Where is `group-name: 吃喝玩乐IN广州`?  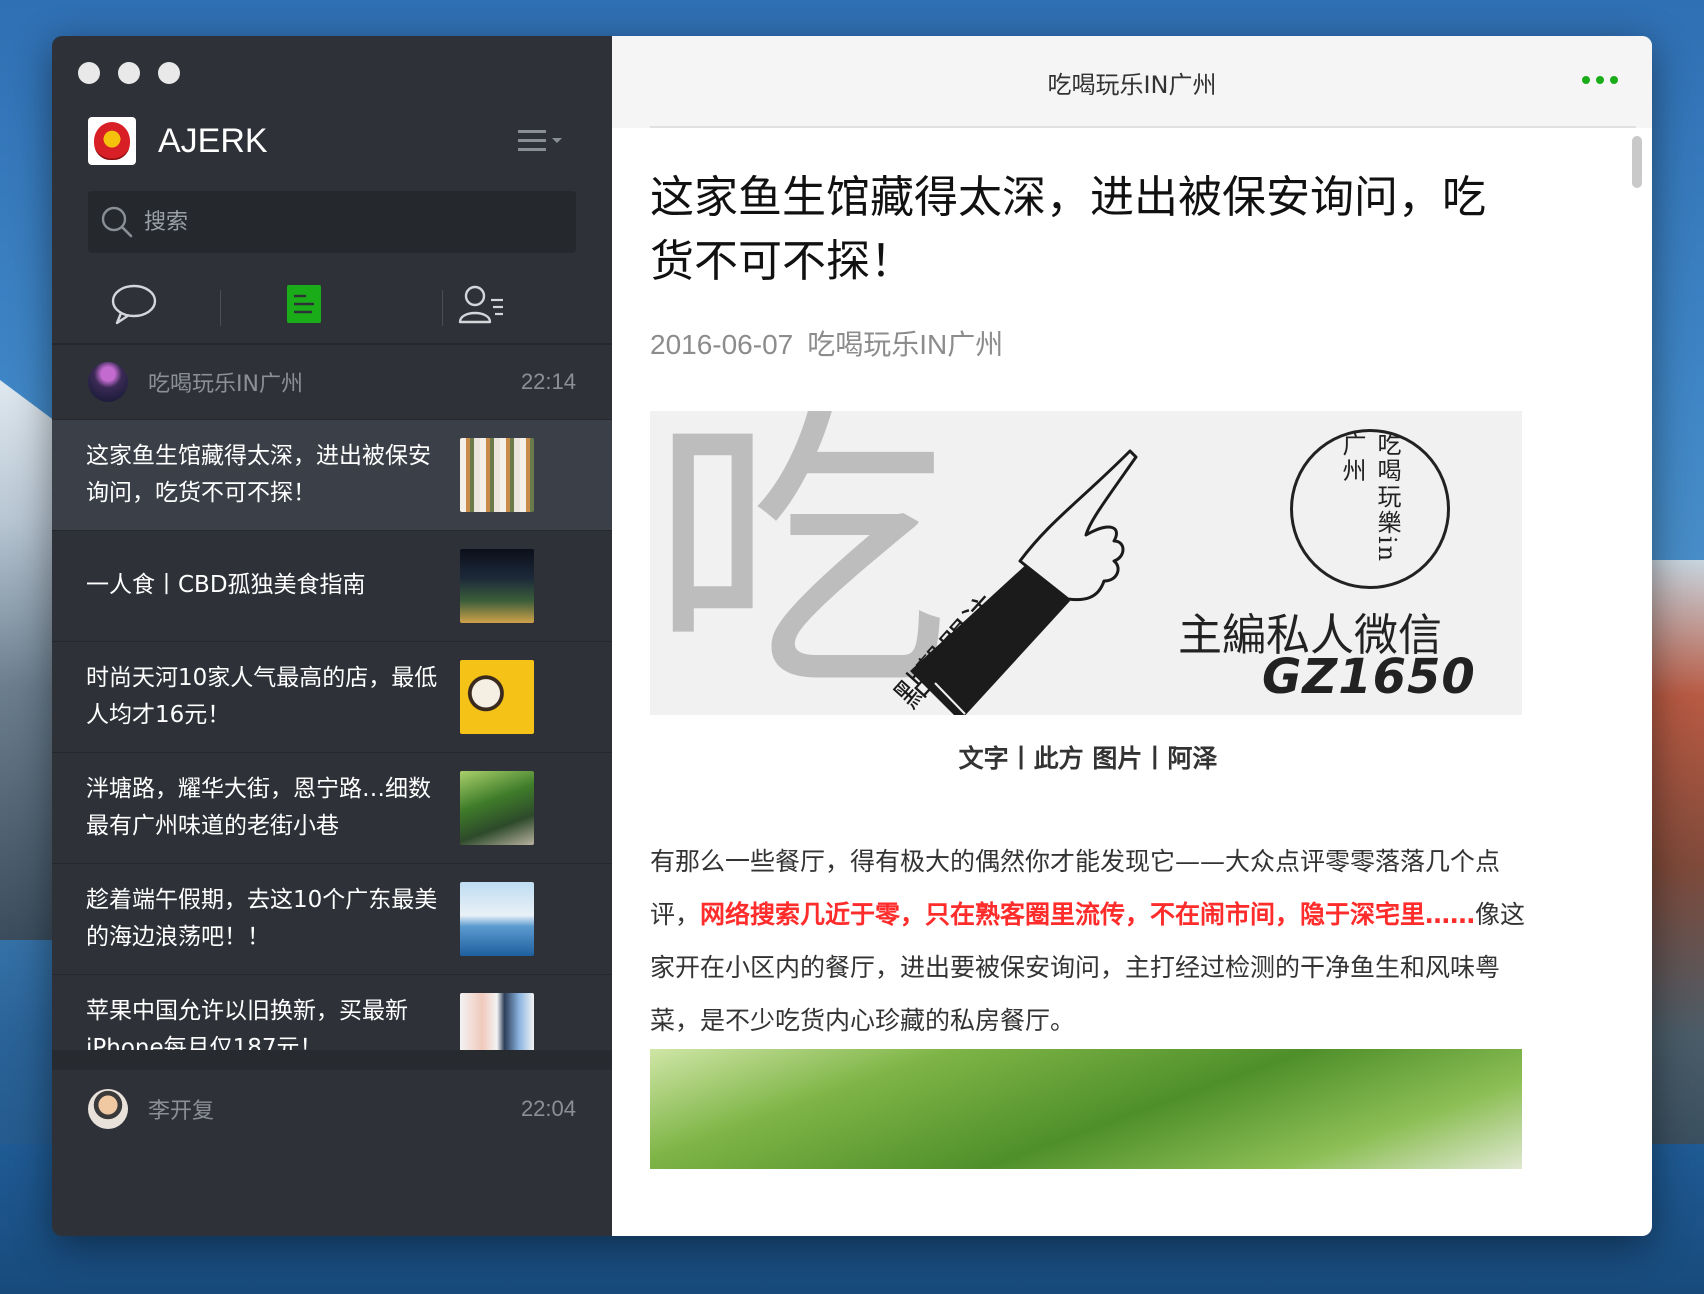 group-name: 吃喝玩乐IN广州 is located at coordinates (225, 384).